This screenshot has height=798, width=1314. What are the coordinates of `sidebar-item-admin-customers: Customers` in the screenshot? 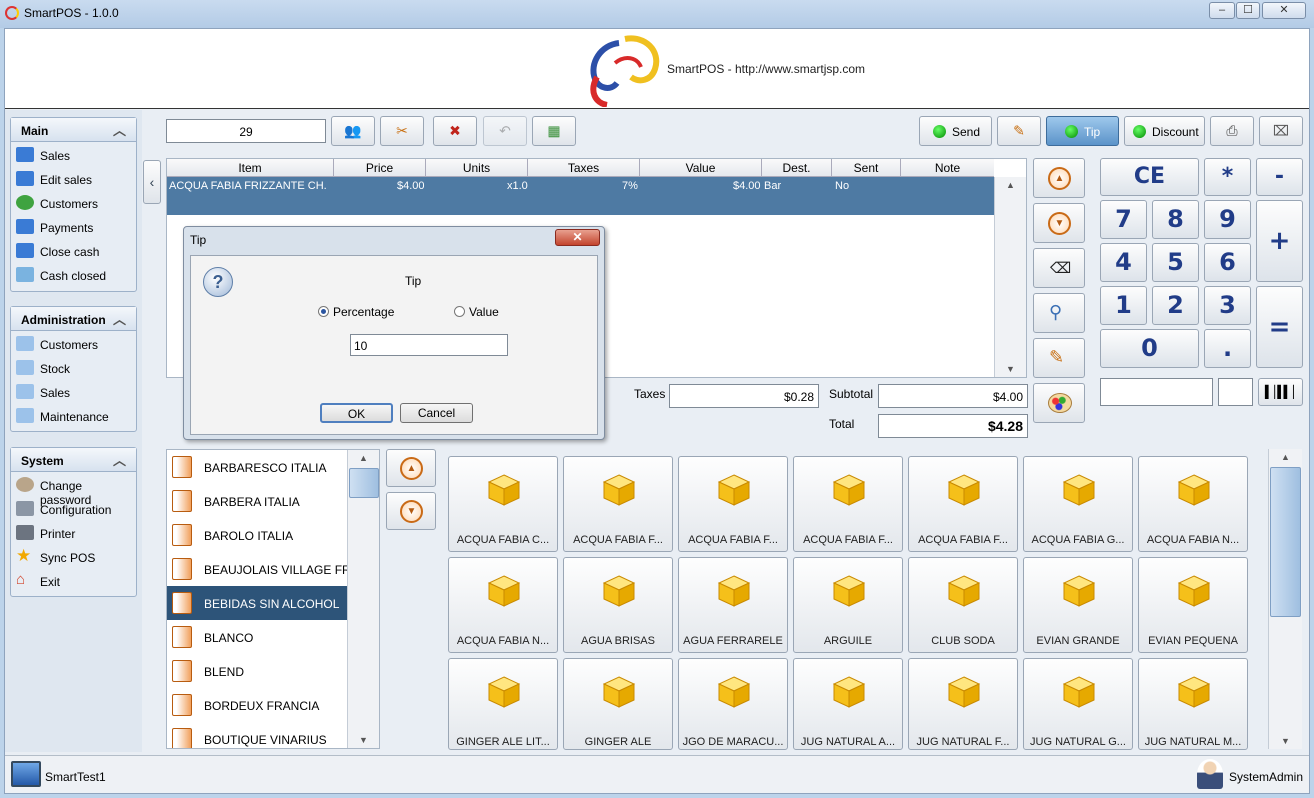 It's located at (73, 343).